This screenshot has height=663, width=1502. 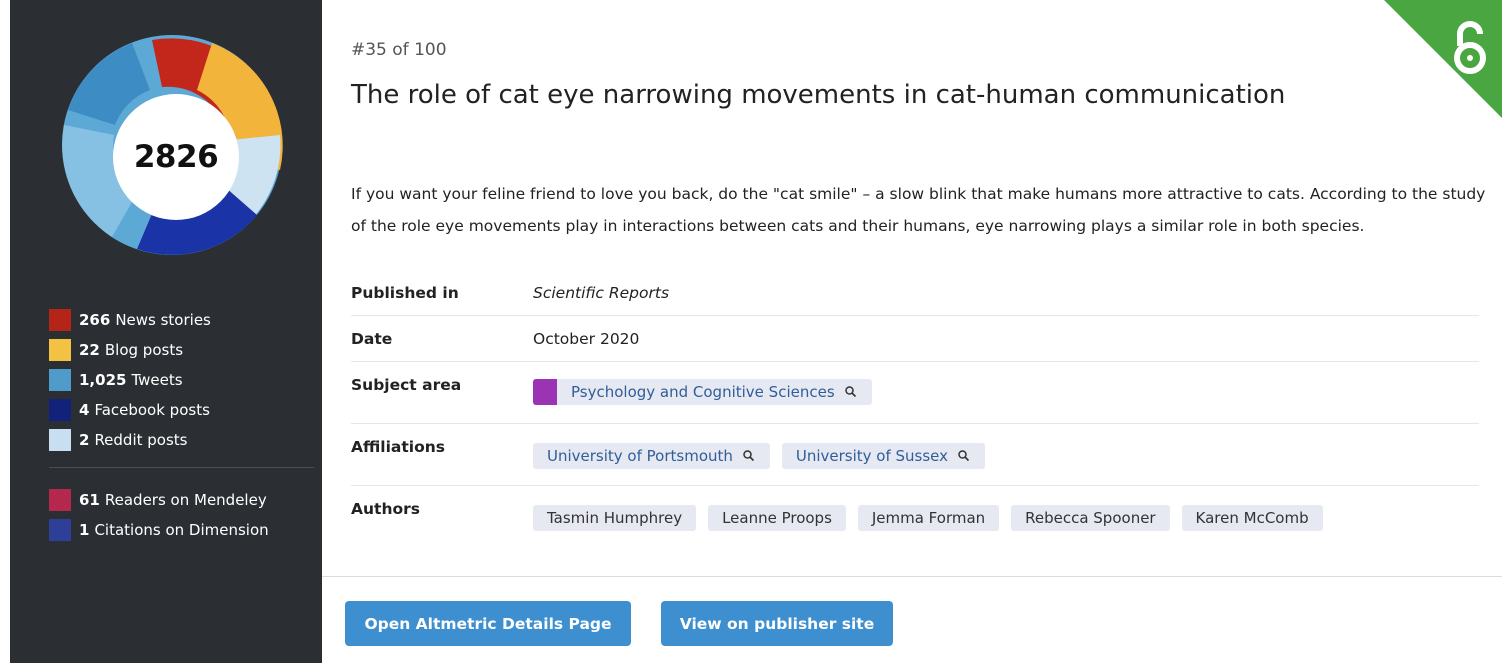 What do you see at coordinates (777, 518) in the screenshot?
I see `author-chip: Leanne Proops` at bounding box center [777, 518].